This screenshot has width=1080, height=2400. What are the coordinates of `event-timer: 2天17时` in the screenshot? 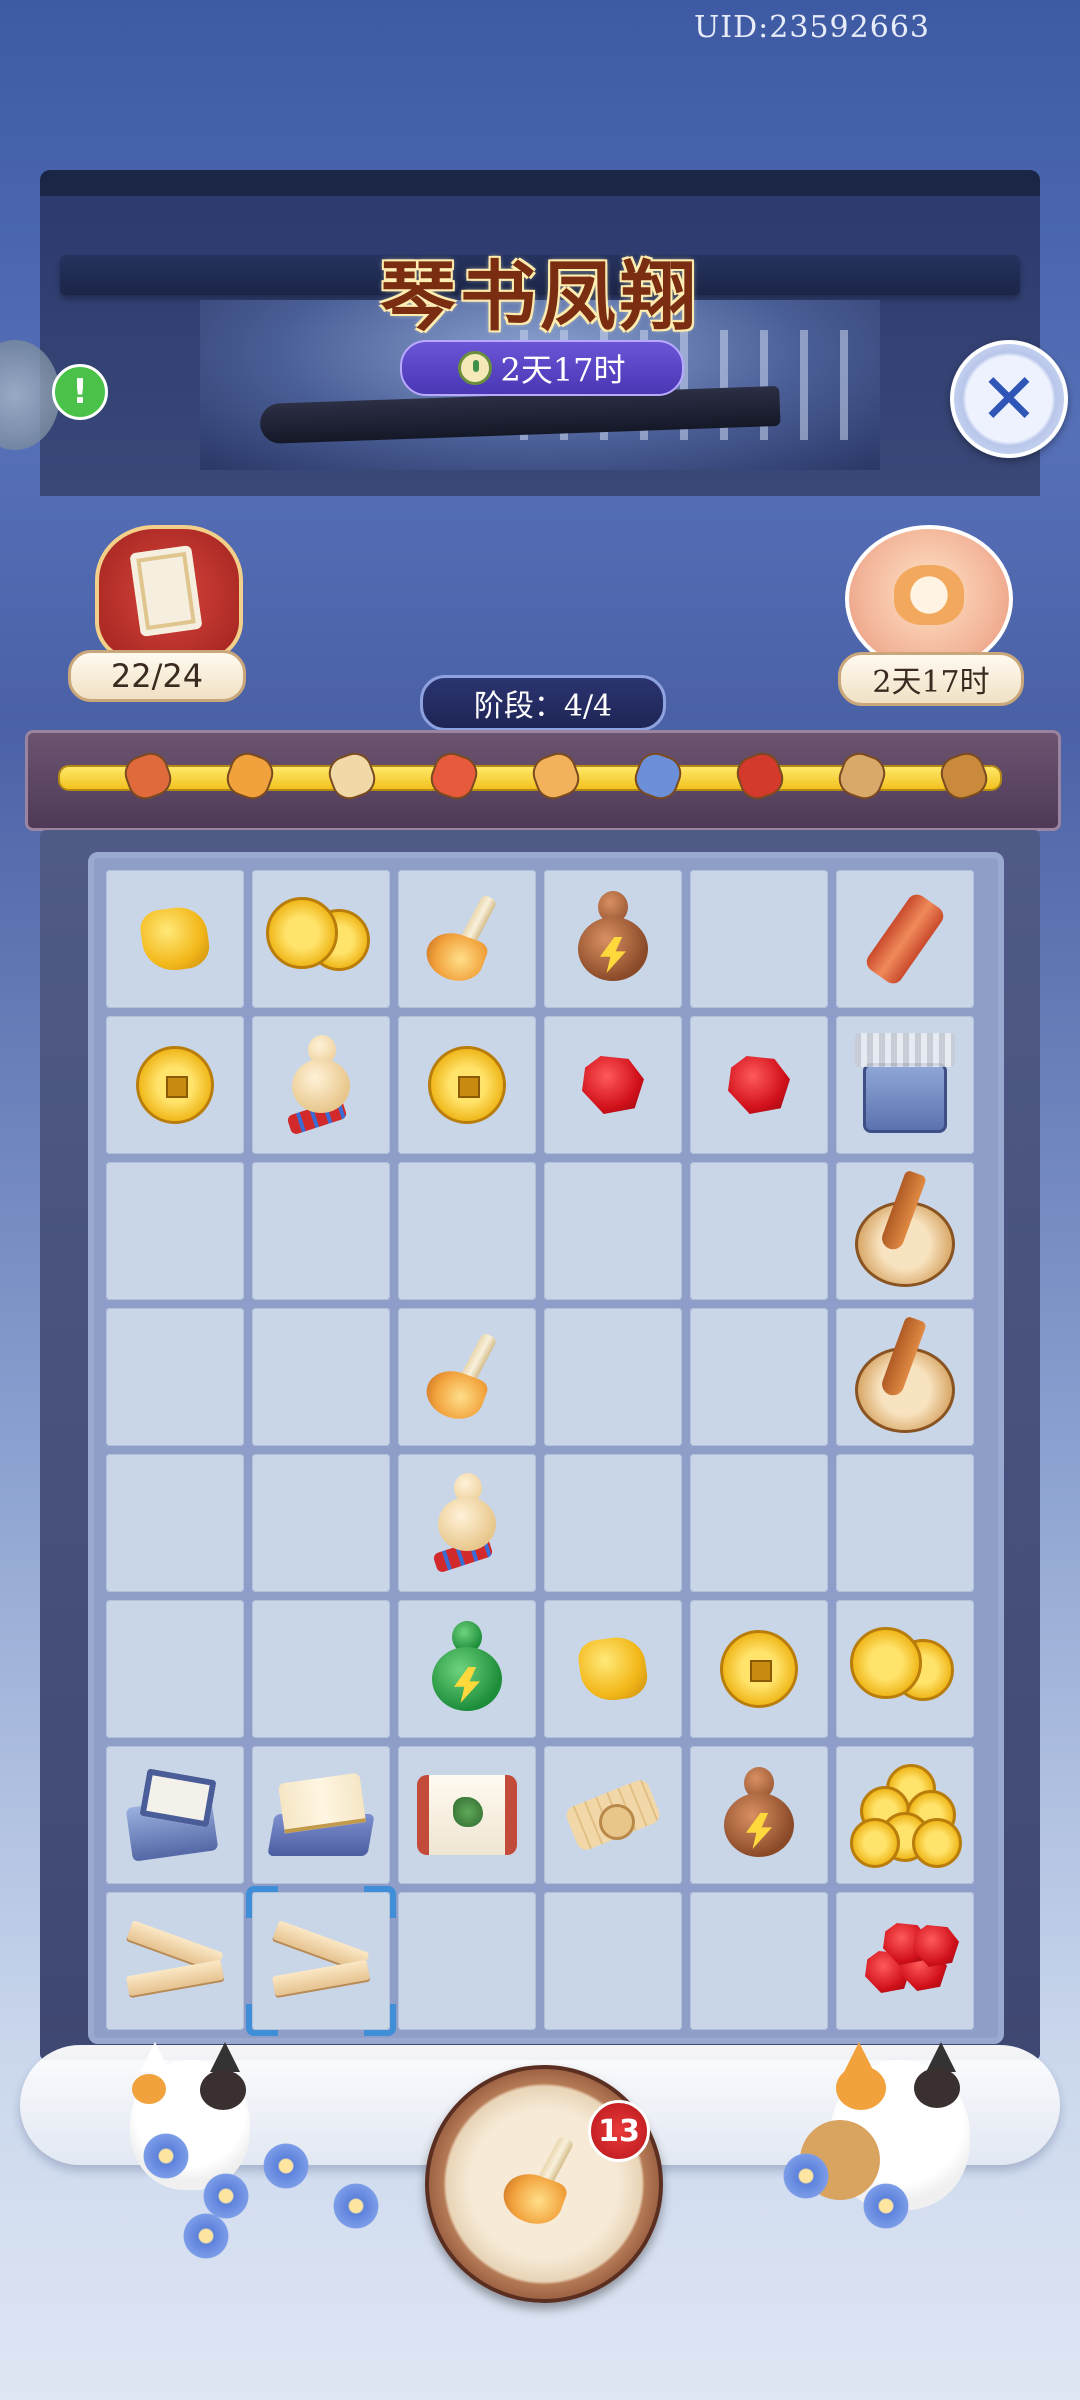 It's located at (542, 368).